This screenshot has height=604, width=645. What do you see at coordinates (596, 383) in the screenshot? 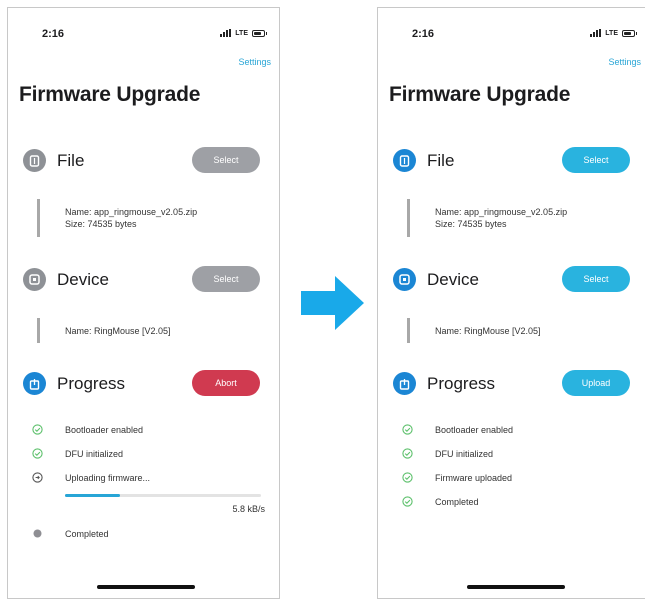
I see `upload-button: Upload` at bounding box center [596, 383].